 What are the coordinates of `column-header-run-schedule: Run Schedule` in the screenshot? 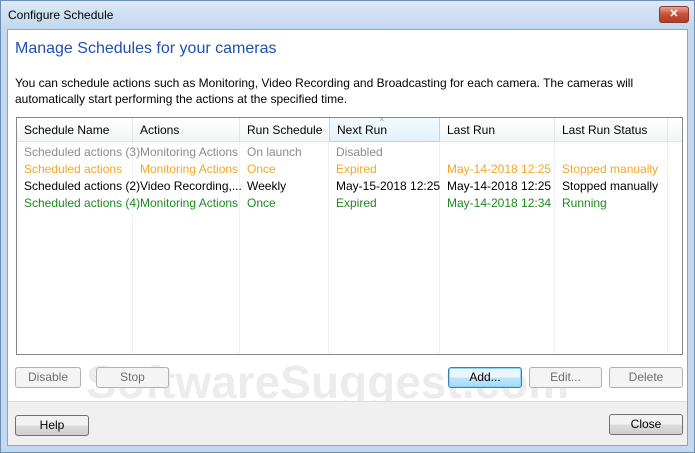 It's located at (285, 130).